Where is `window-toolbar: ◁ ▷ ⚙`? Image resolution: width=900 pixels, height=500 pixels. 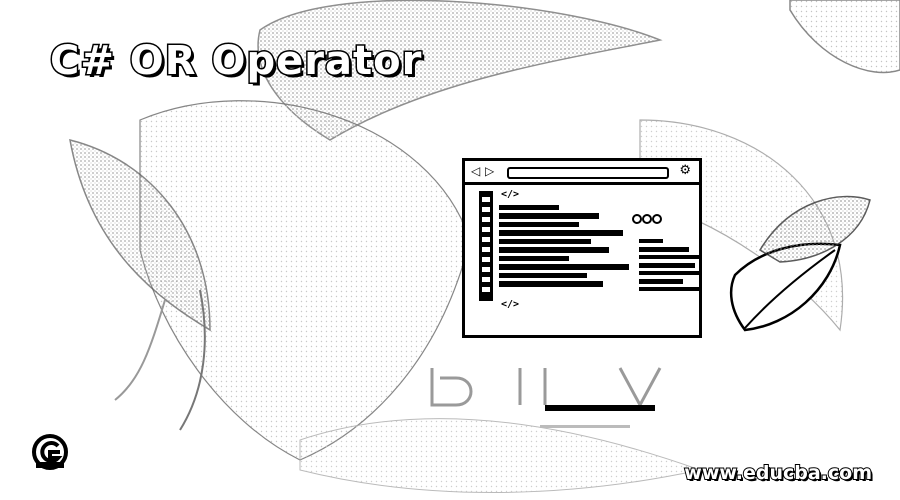
window-toolbar: ◁ ▷ ⚙ is located at coordinates (582, 173).